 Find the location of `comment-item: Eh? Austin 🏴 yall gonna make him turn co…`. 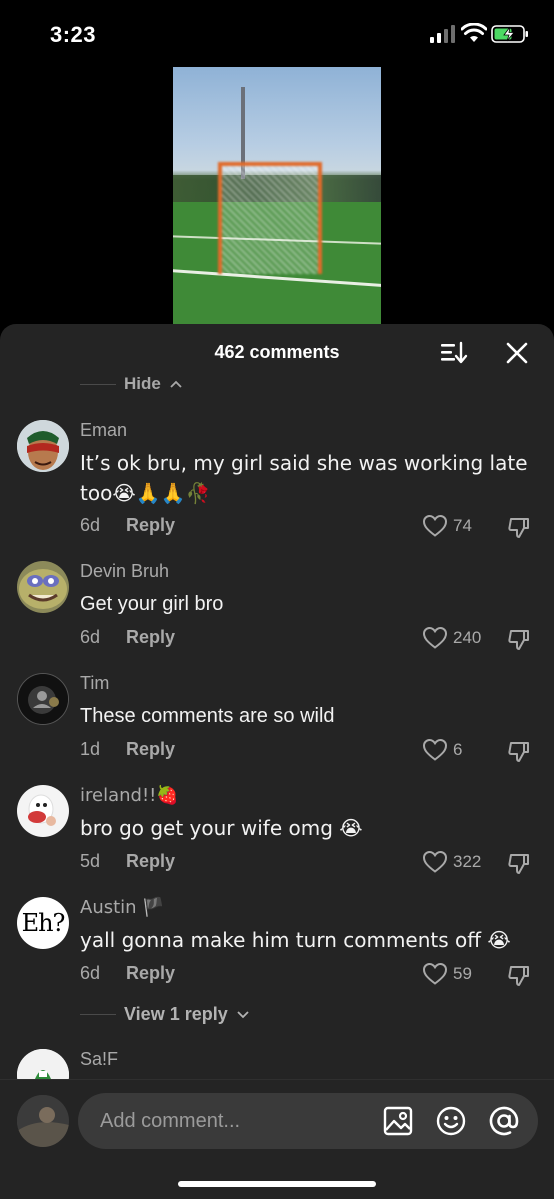

comment-item: Eh? Austin 🏴 yall gonna make him turn co… is located at coordinates (277, 942).